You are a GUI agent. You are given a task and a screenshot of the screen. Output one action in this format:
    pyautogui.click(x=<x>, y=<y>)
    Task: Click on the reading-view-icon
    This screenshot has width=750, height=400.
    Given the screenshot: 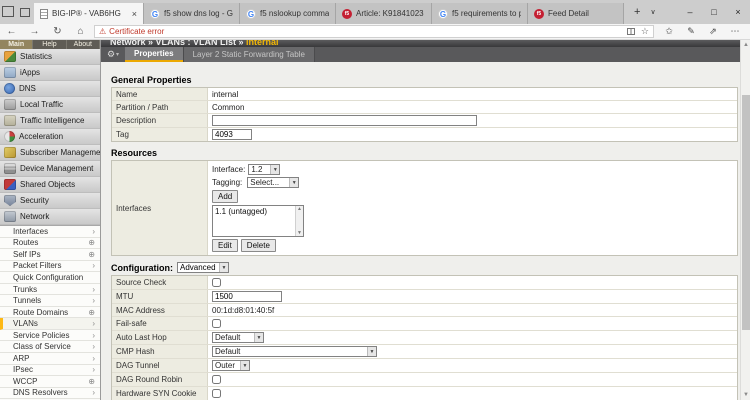 What is the action you would take?
    pyautogui.click(x=630, y=31)
    